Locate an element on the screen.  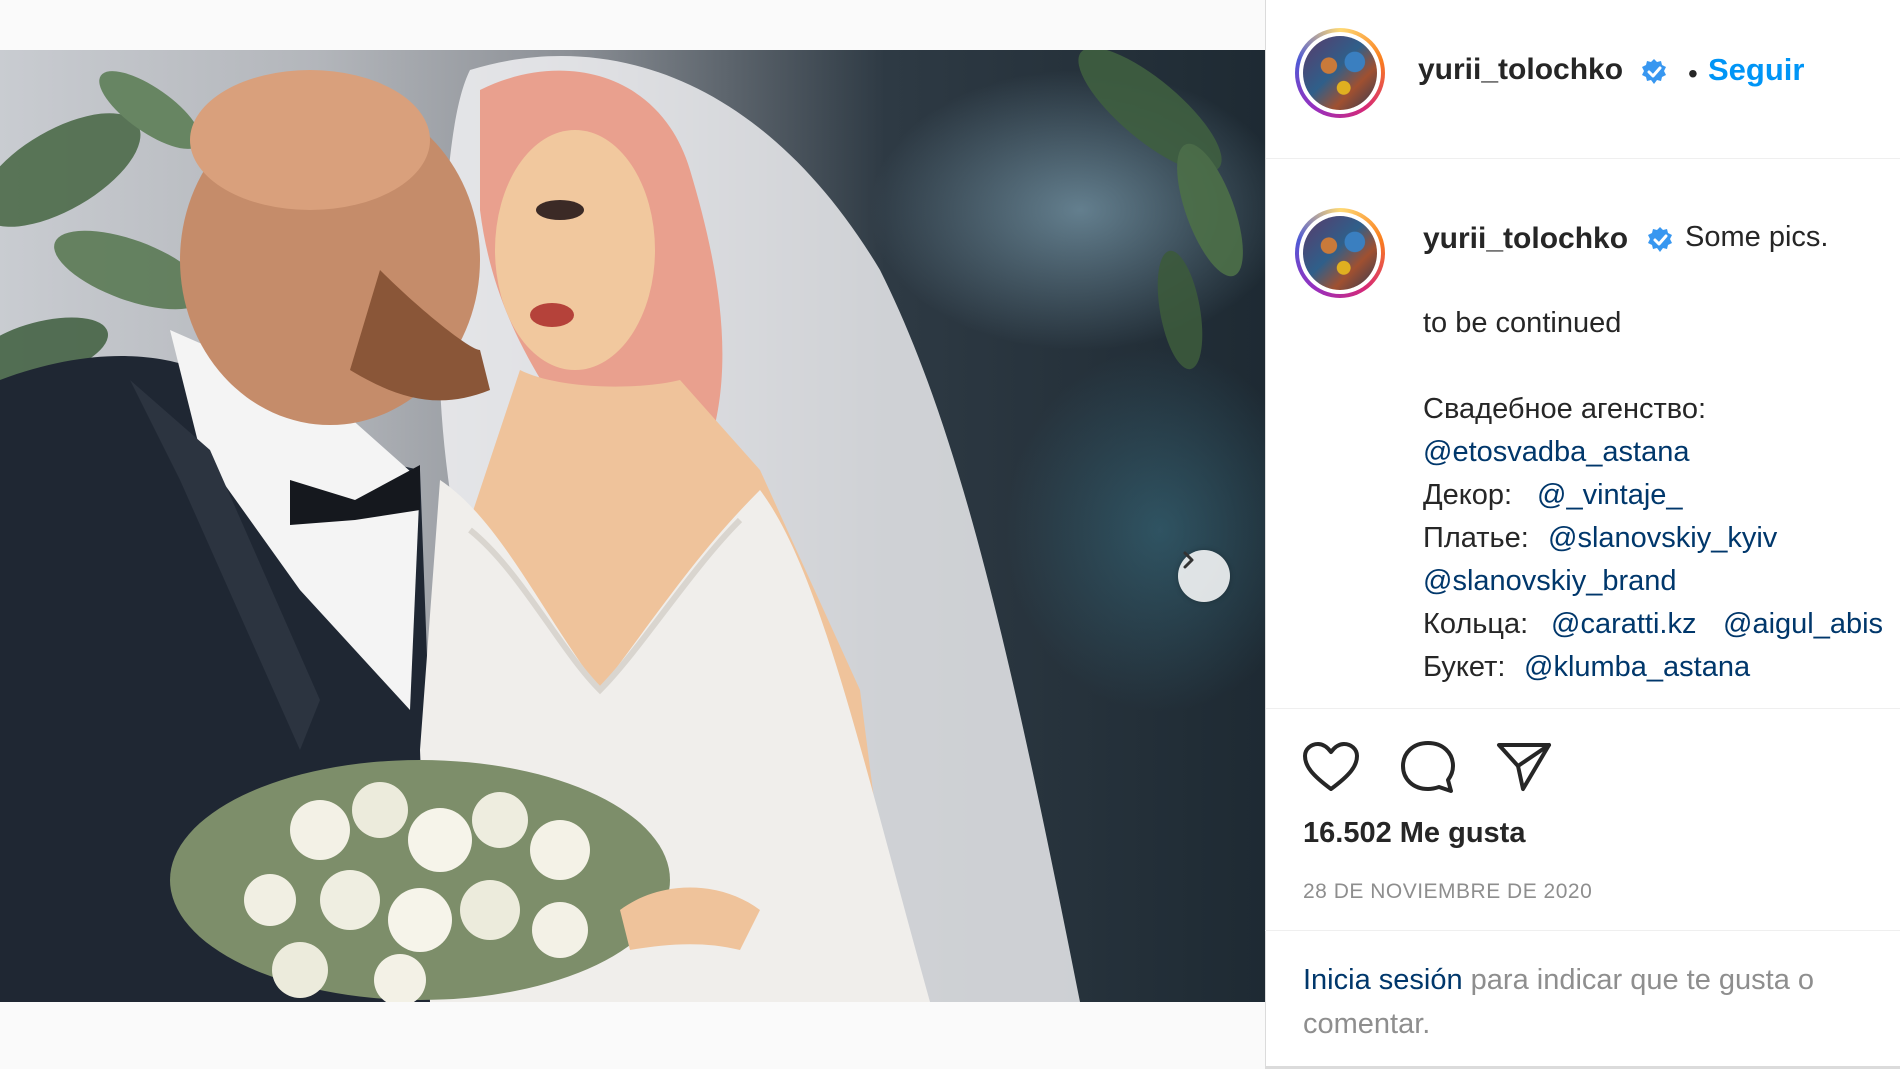
chevron-right-icon is located at coordinates (1188, 560).